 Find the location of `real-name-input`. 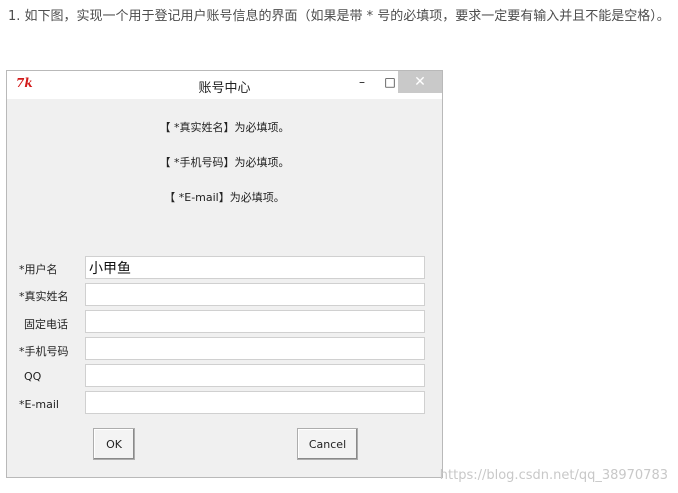

real-name-input is located at coordinates (255, 294).